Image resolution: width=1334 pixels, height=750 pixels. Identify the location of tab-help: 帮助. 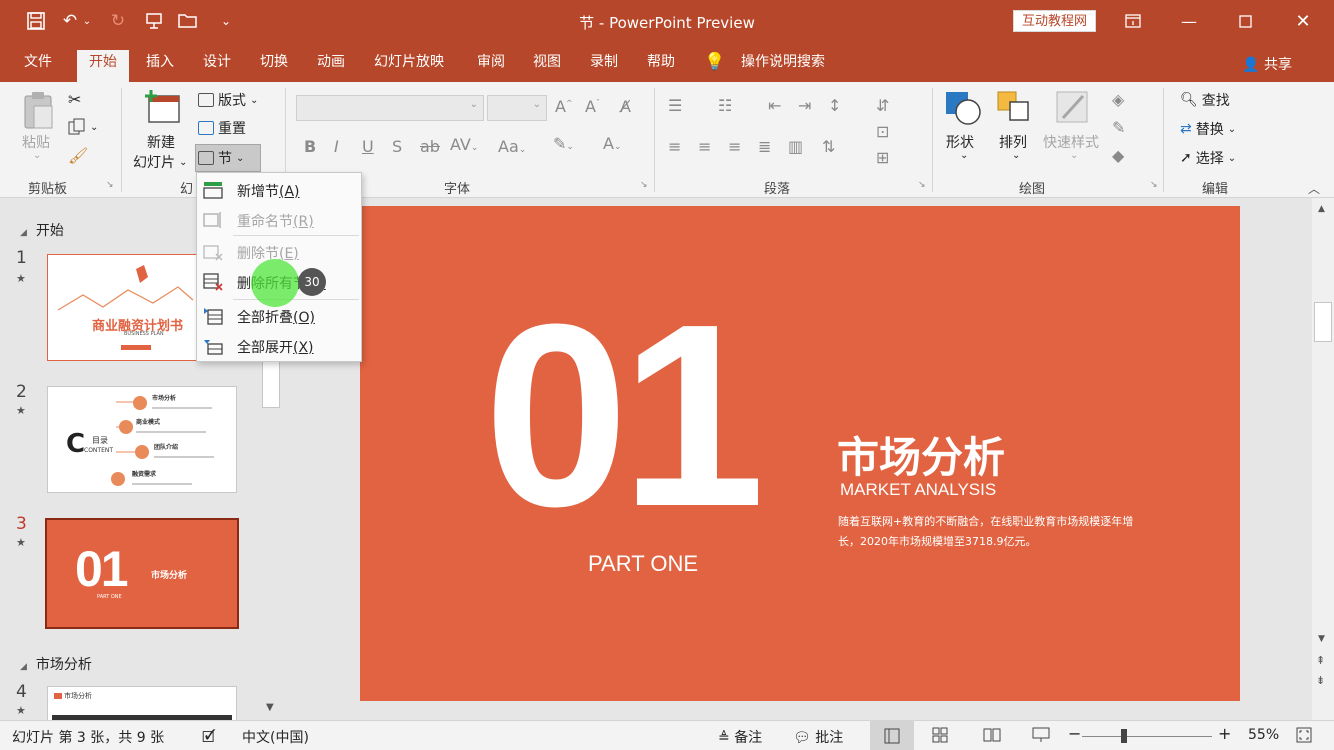
(661, 66).